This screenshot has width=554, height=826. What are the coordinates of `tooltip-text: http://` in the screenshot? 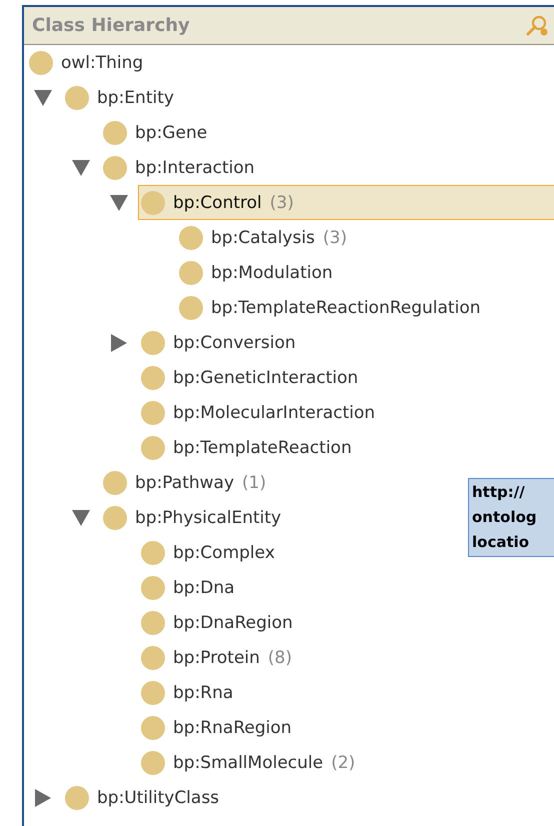 It's located at (499, 492).